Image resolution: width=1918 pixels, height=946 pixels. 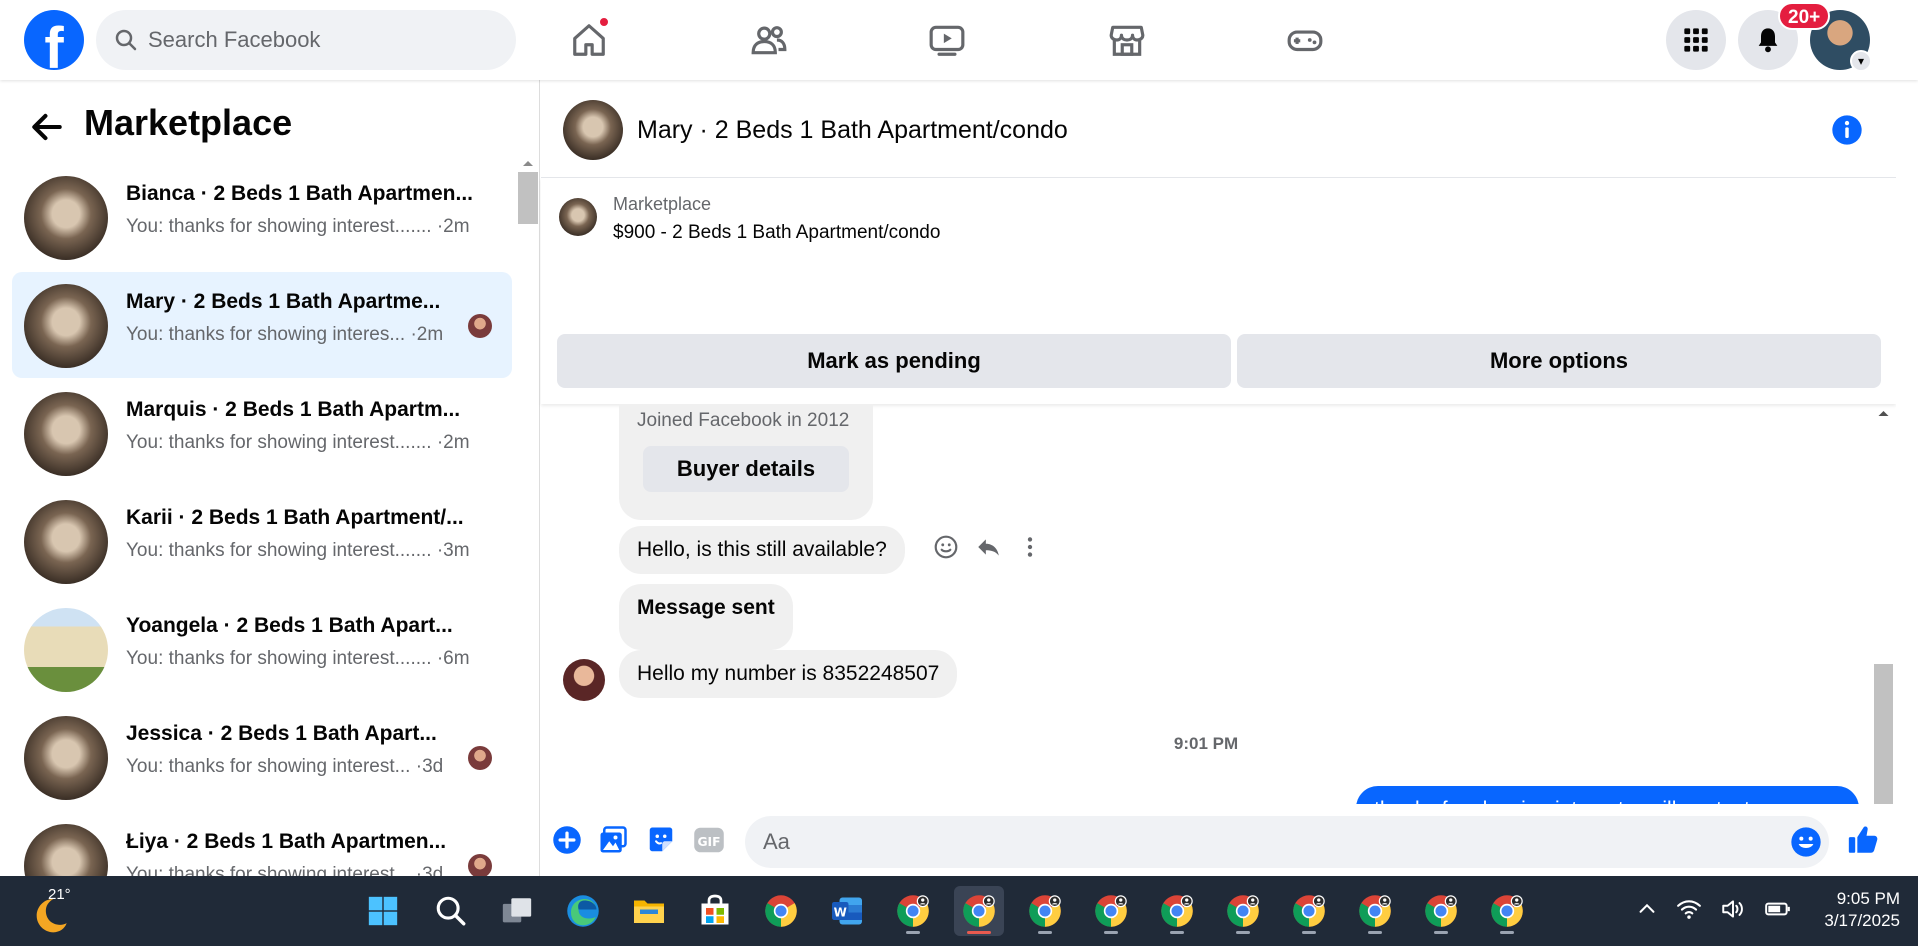 I want to click on taskbar-search, so click(x=451, y=911).